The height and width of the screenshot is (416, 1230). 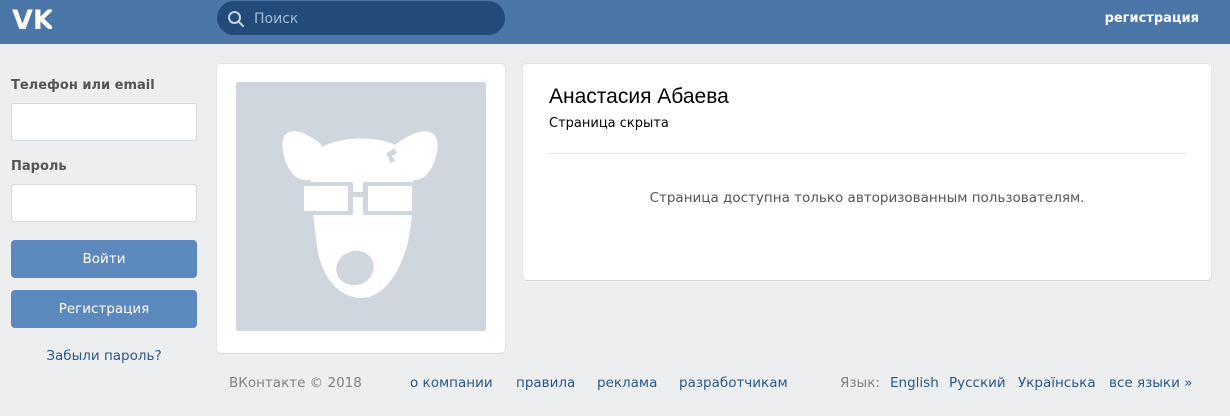 What do you see at coordinates (104, 259) in the screenshot?
I see `login-button: Войти` at bounding box center [104, 259].